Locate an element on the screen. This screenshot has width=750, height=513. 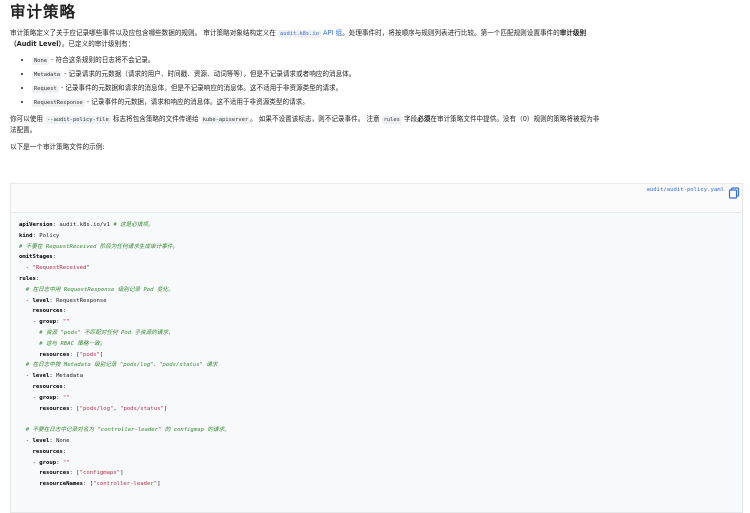
copy-icon is located at coordinates (734, 191).